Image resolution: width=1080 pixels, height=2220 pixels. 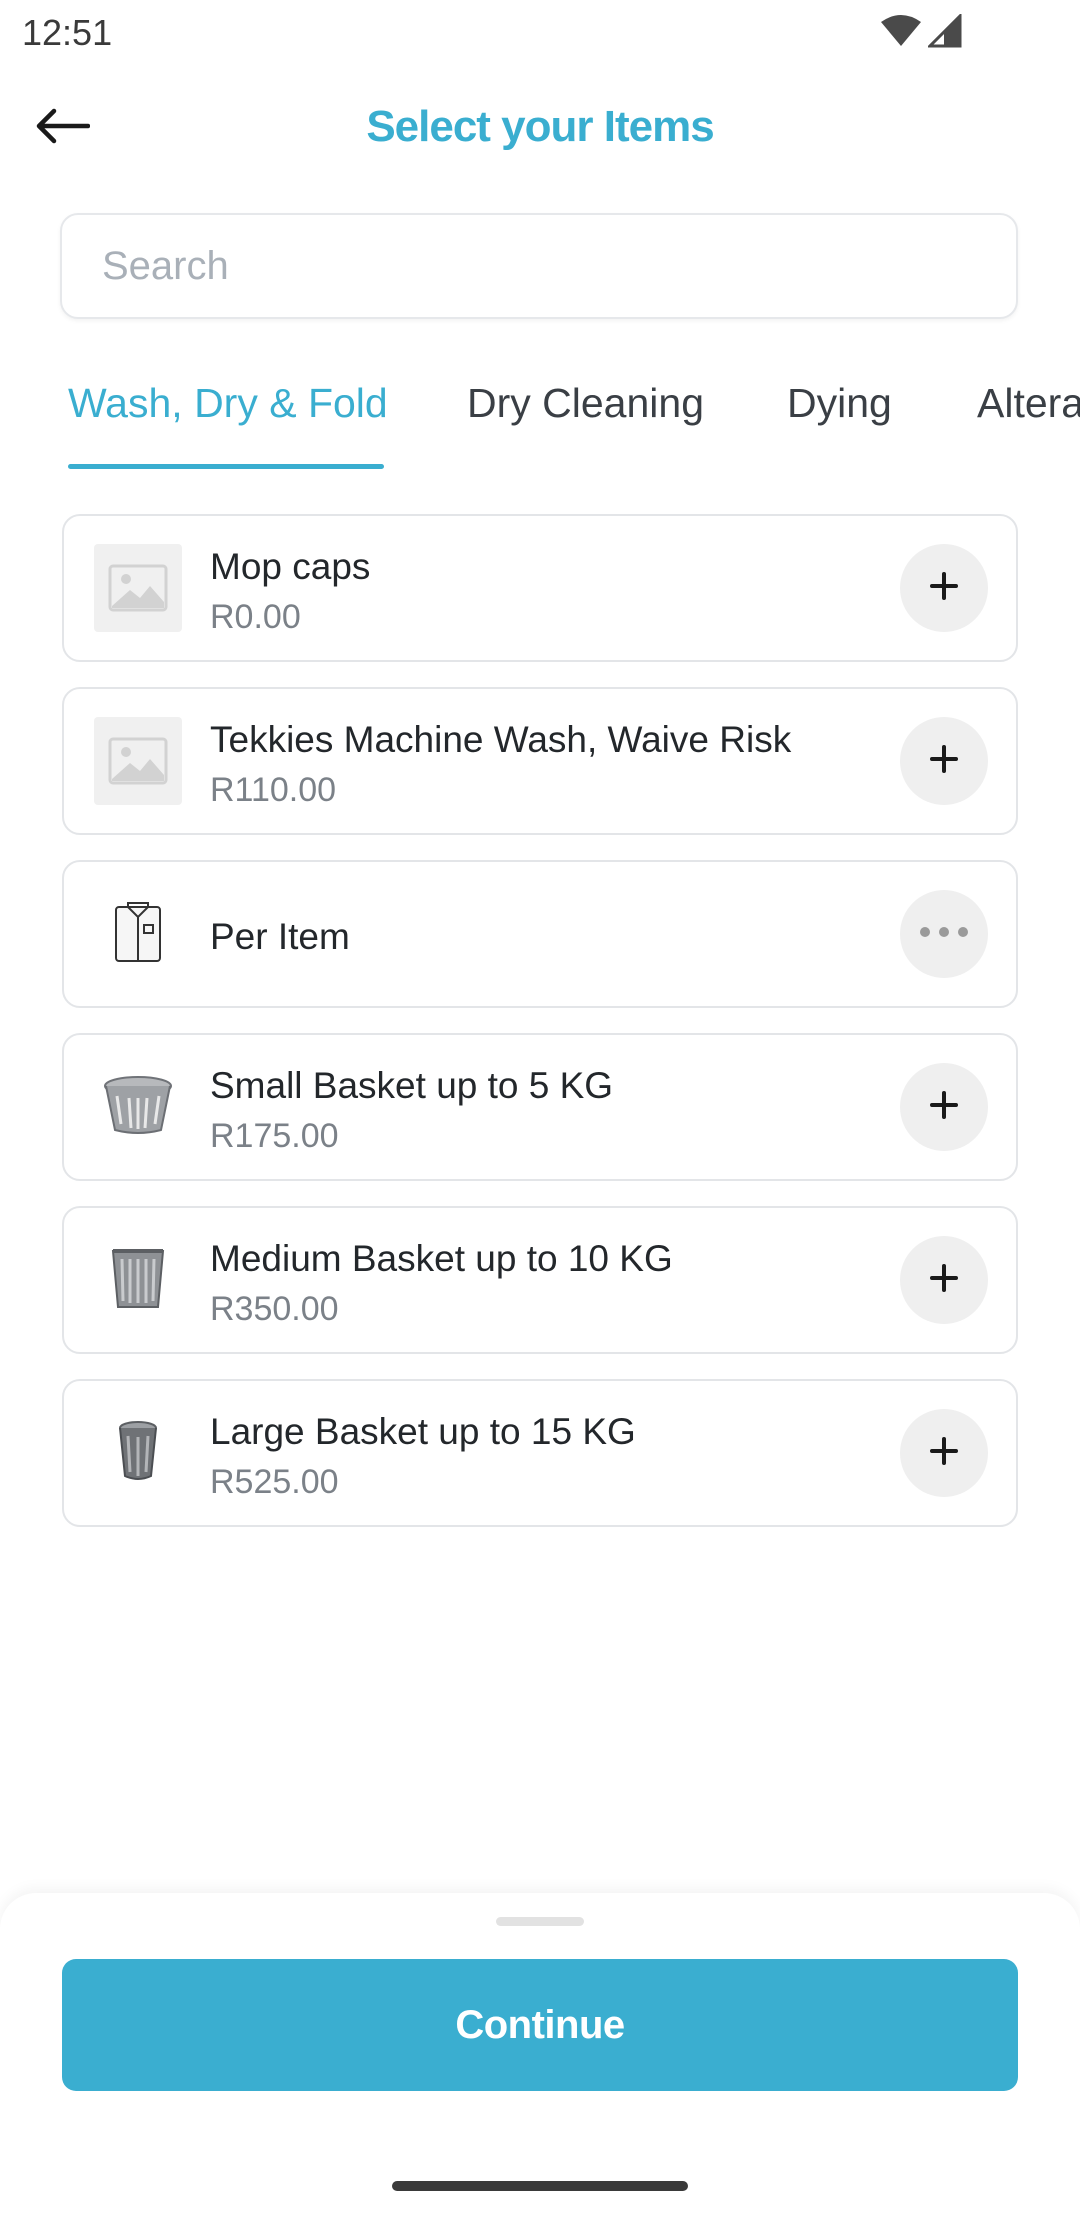 I want to click on item-price: R175.00, so click(x=274, y=1136).